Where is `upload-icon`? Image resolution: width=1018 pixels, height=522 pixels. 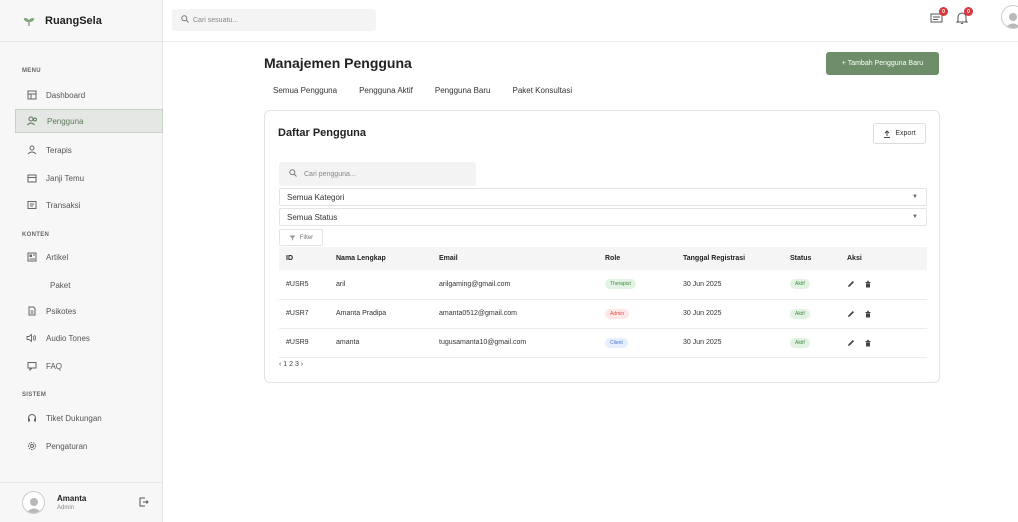 upload-icon is located at coordinates (887, 133).